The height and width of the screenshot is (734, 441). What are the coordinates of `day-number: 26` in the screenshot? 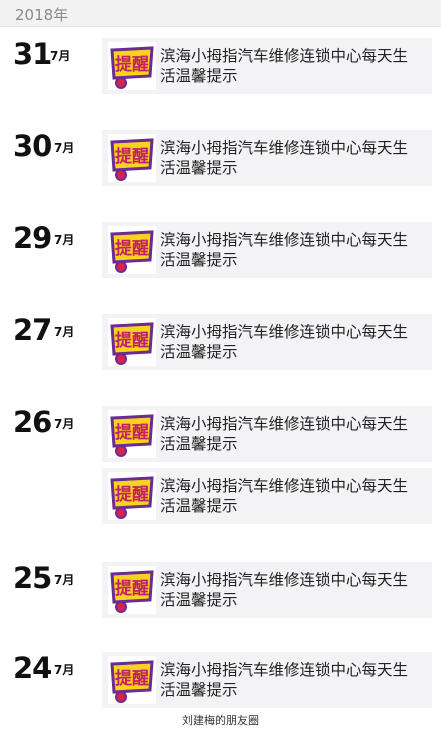 It's located at (32, 422).